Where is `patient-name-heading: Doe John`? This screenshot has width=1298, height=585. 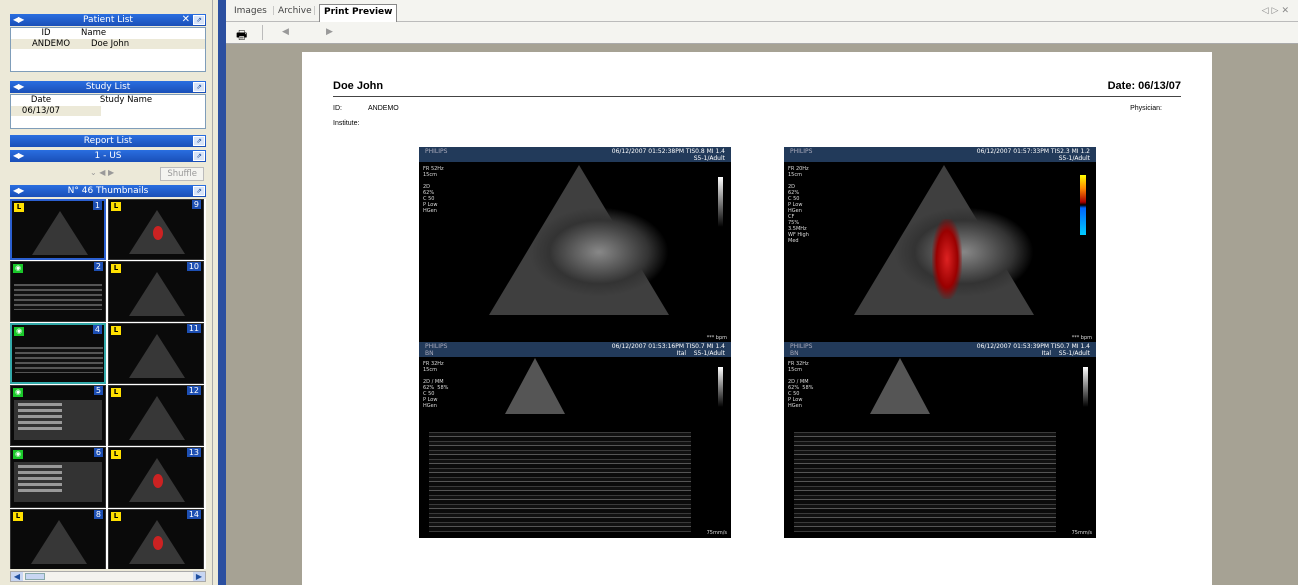 patient-name-heading: Doe John is located at coordinates (358, 86).